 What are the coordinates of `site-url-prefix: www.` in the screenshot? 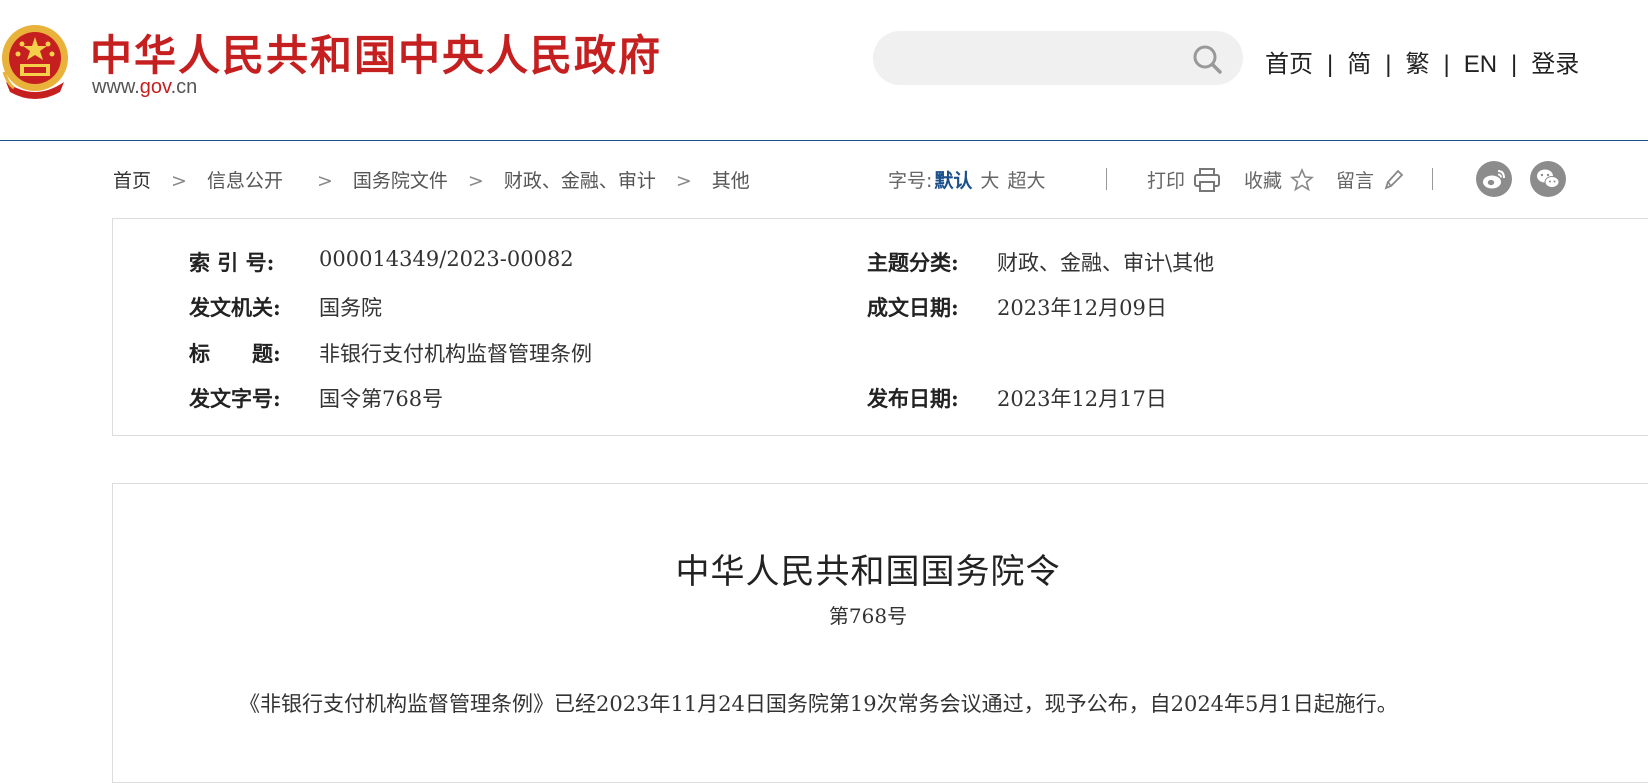 It's located at (116, 87).